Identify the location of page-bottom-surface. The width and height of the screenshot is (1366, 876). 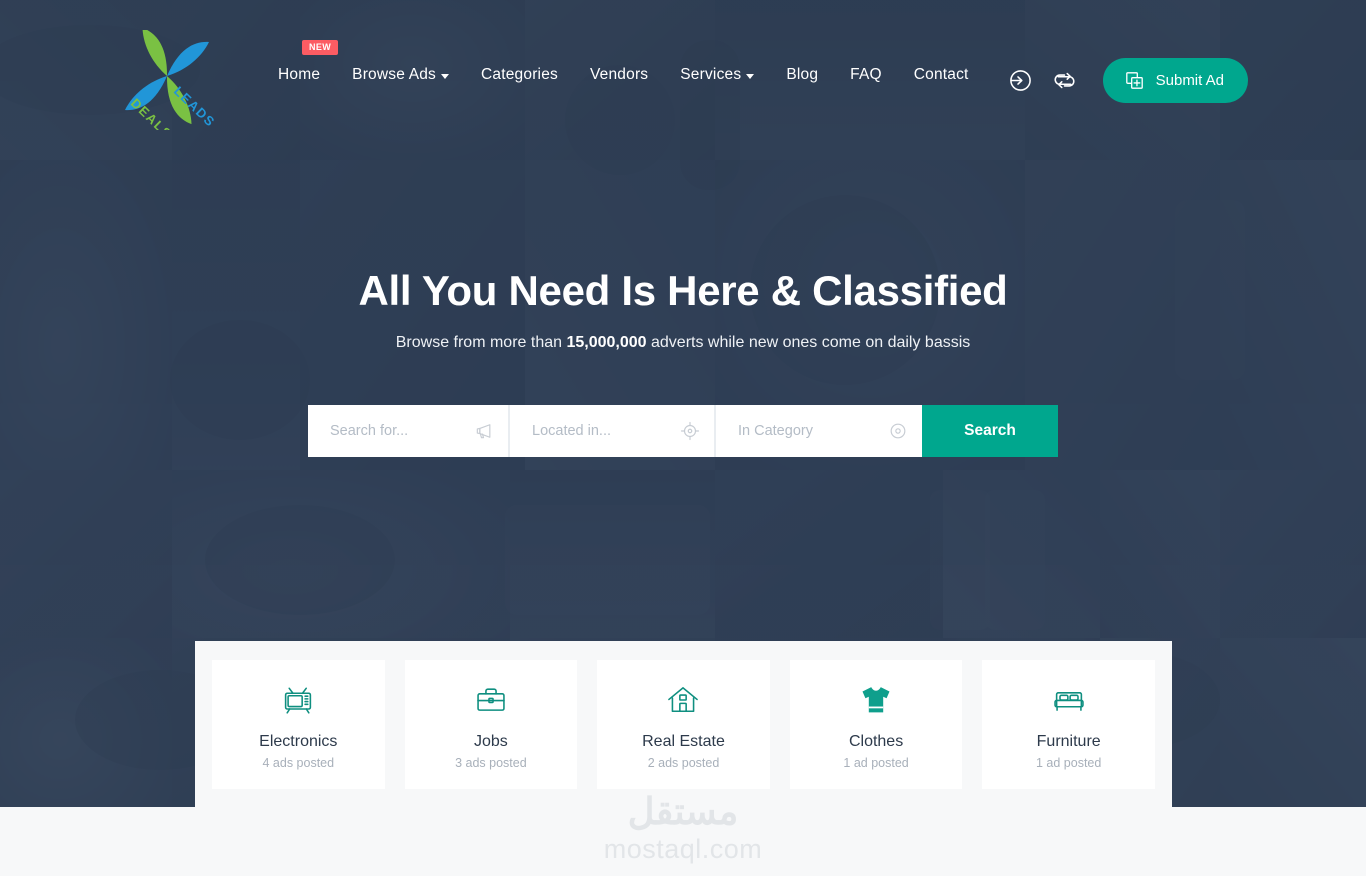
(683, 841).